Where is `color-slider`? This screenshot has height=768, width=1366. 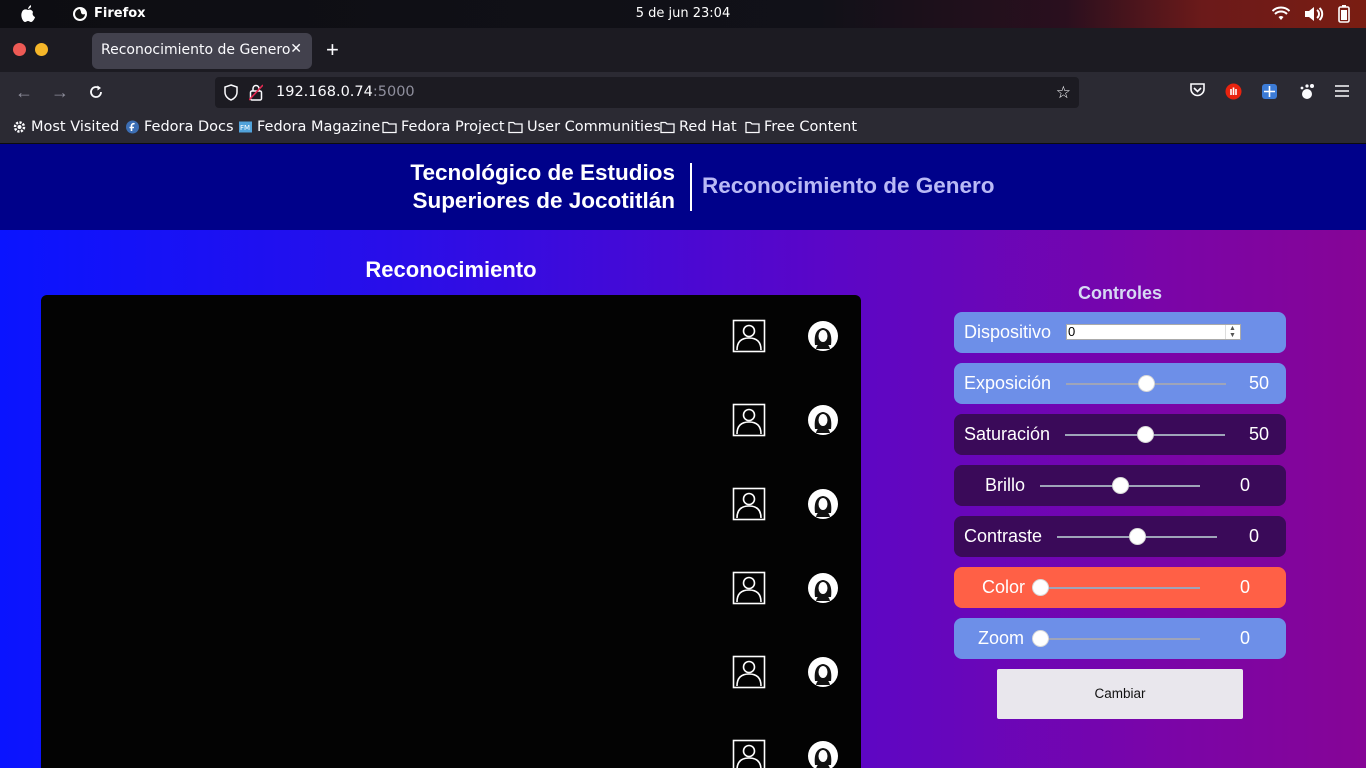 color-slider is located at coordinates (1120, 588).